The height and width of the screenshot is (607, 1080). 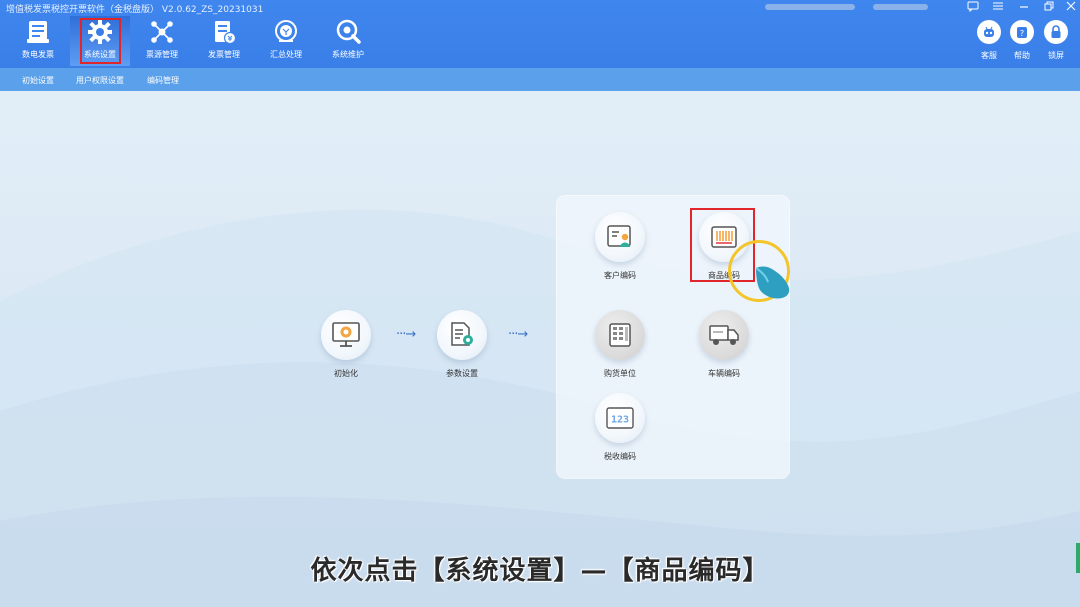 I want to click on close-icon, so click(x=1071, y=7).